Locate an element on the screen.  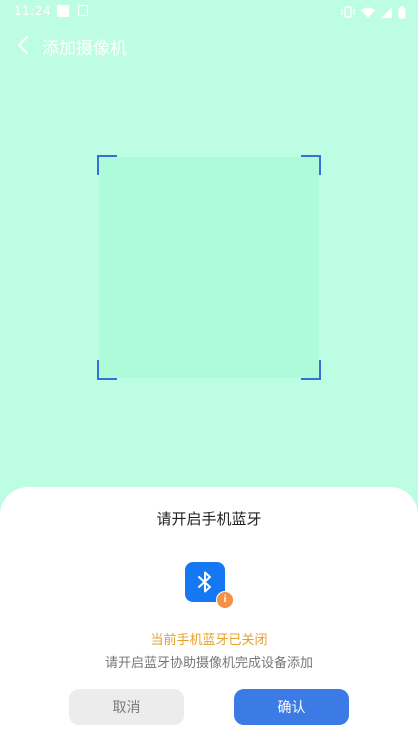
chevron-left-icon is located at coordinates (24, 45).